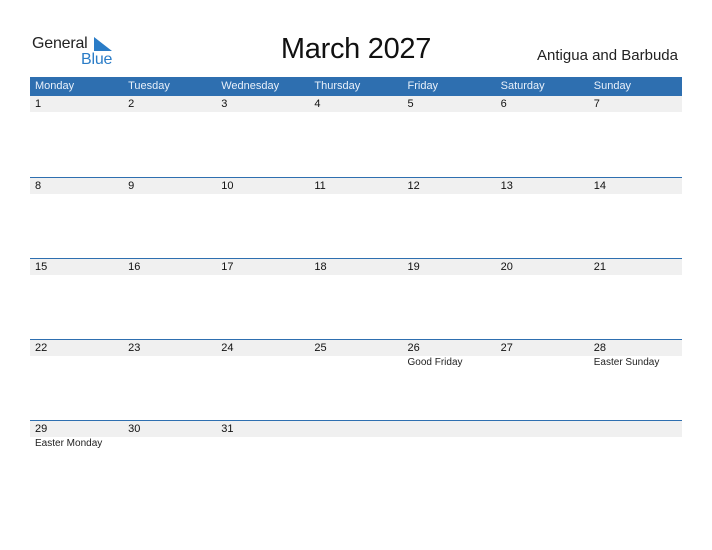 This screenshot has height=550, width=712. Describe the element at coordinates (169, 435) in the screenshot. I see `day-cell: 30` at that location.